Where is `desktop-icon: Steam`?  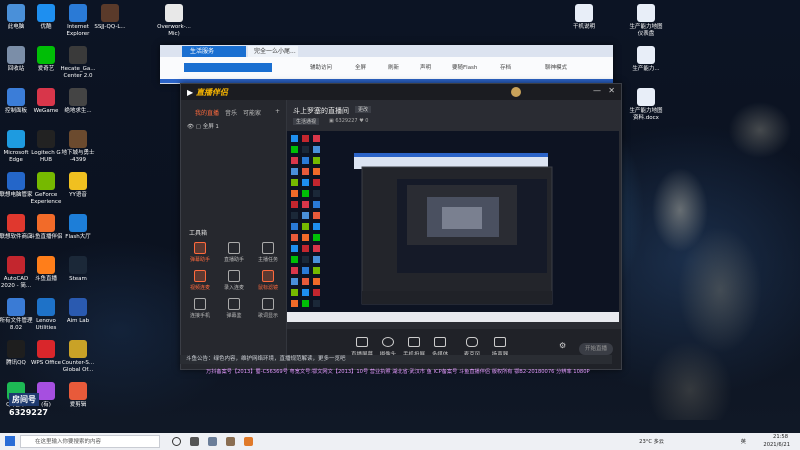 desktop-icon: Steam is located at coordinates (78, 269).